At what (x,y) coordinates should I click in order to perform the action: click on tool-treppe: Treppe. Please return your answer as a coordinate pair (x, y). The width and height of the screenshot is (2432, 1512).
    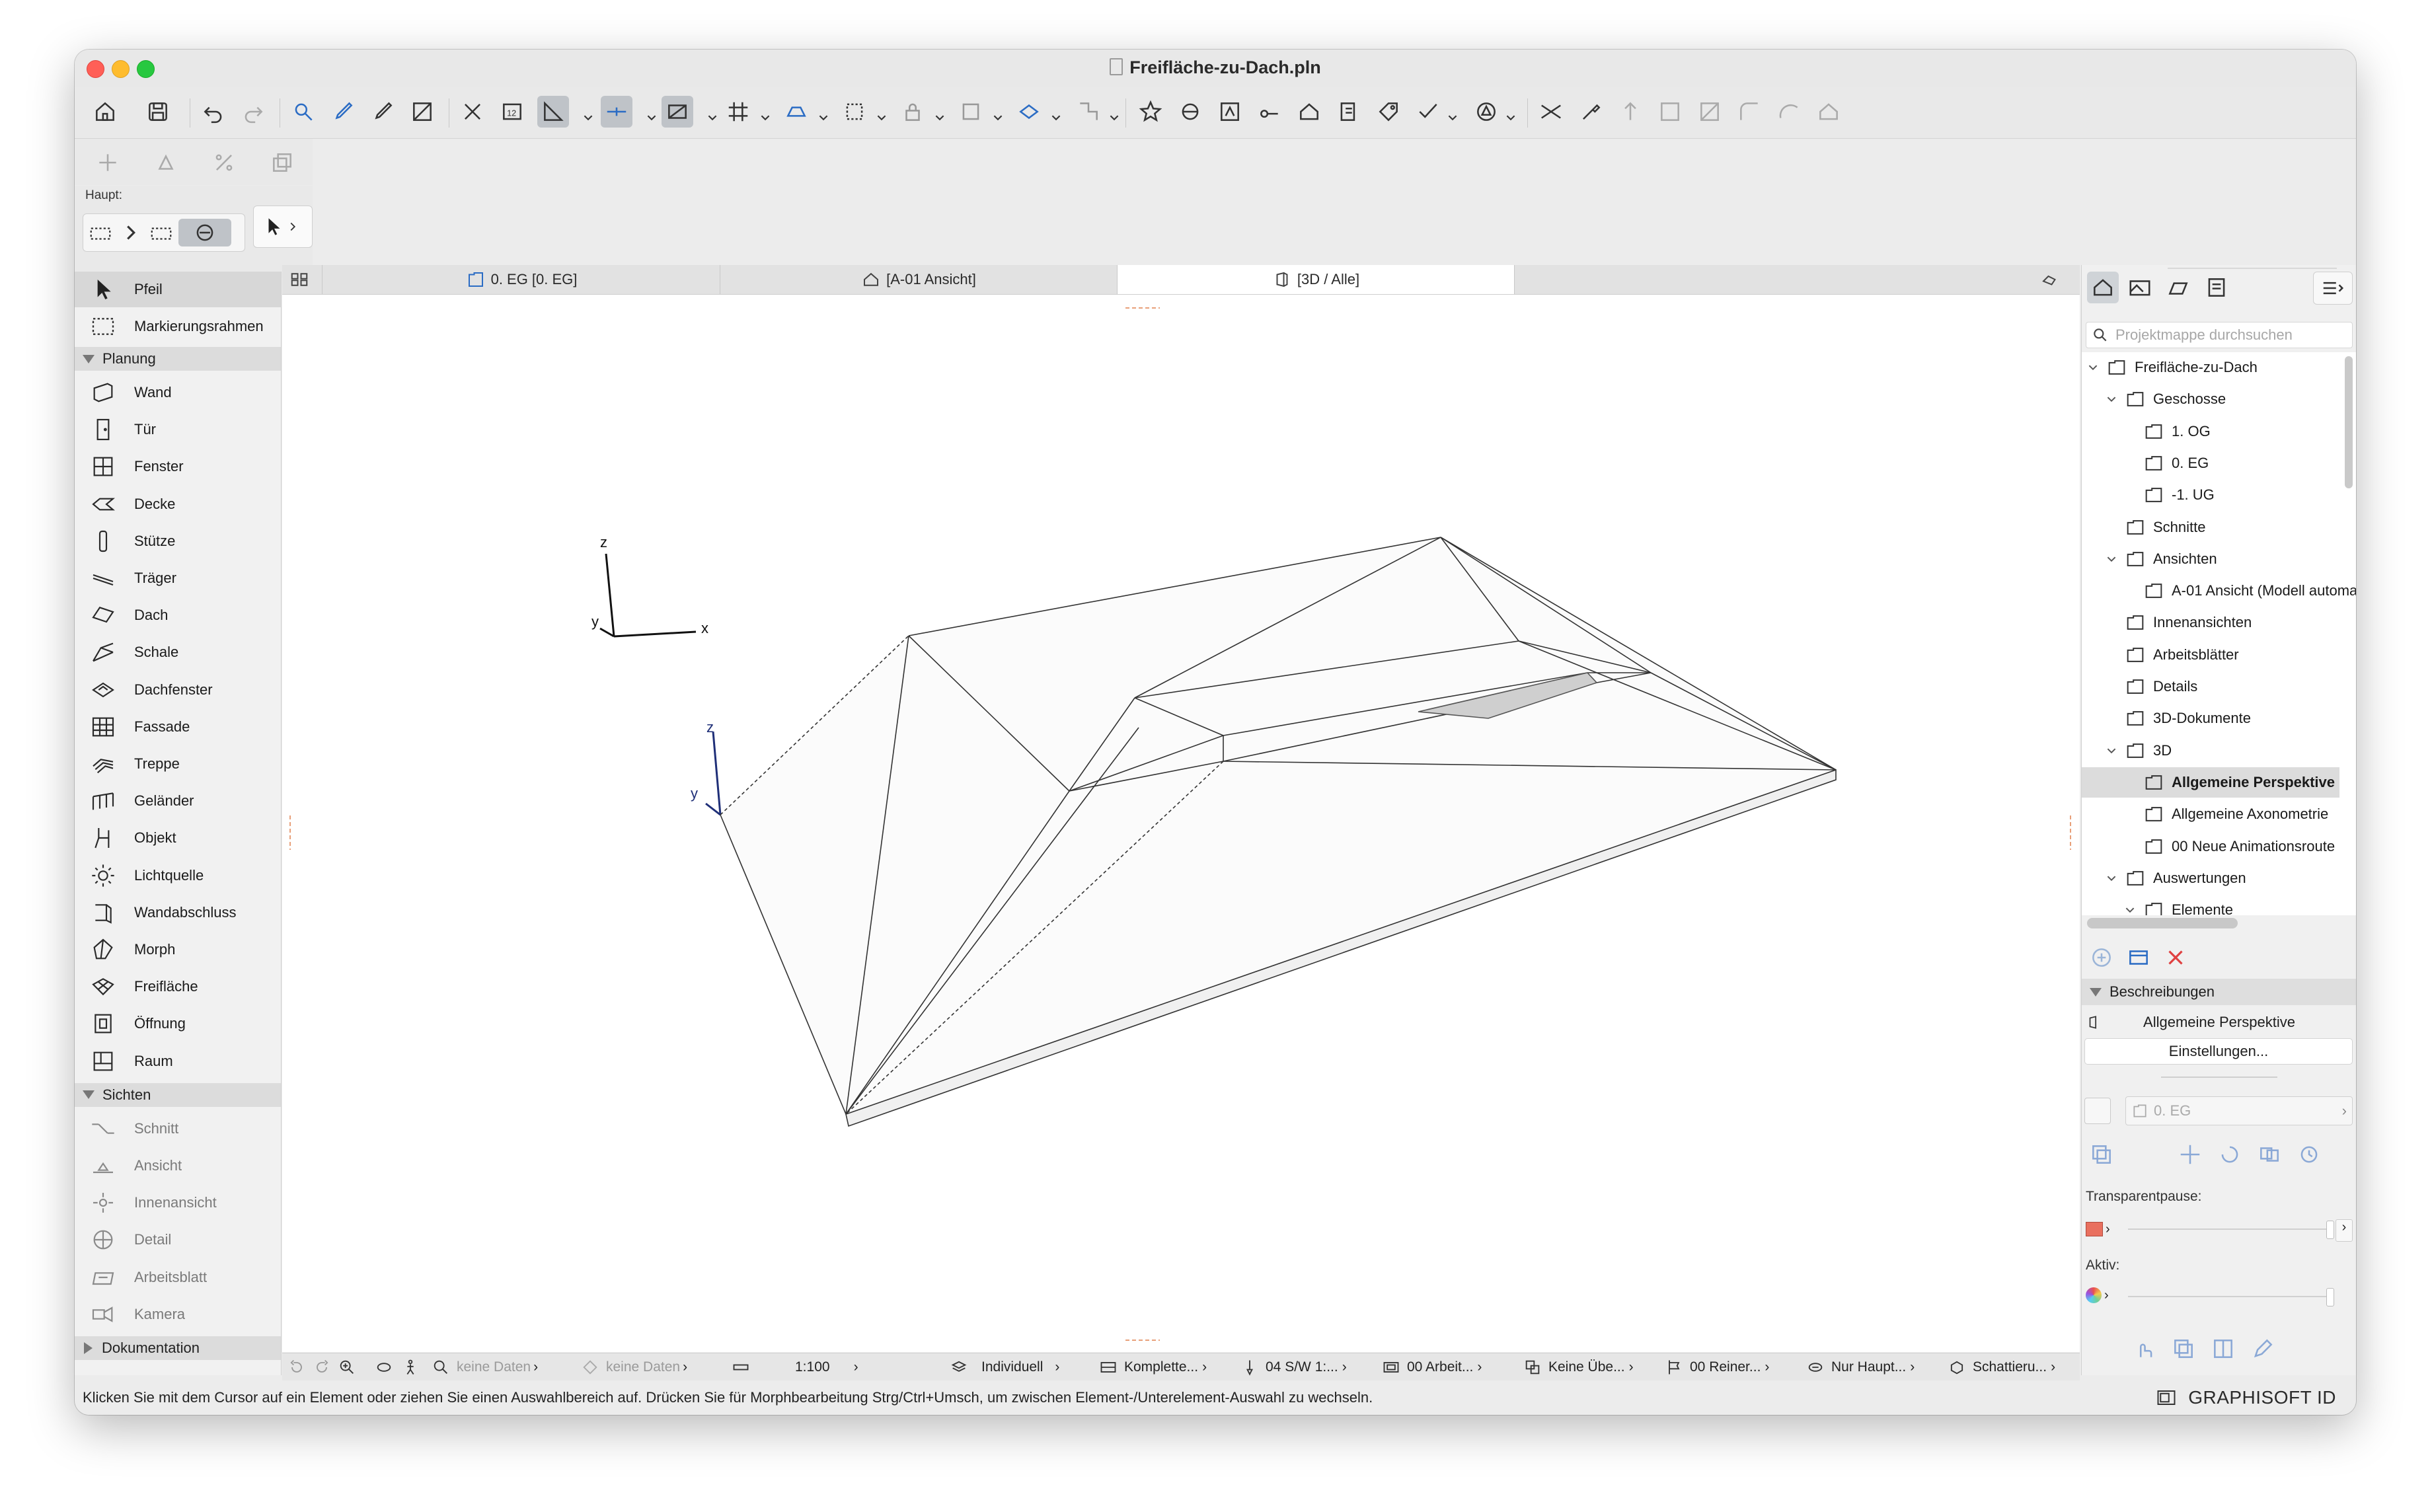
    Looking at the image, I should click on (178, 764).